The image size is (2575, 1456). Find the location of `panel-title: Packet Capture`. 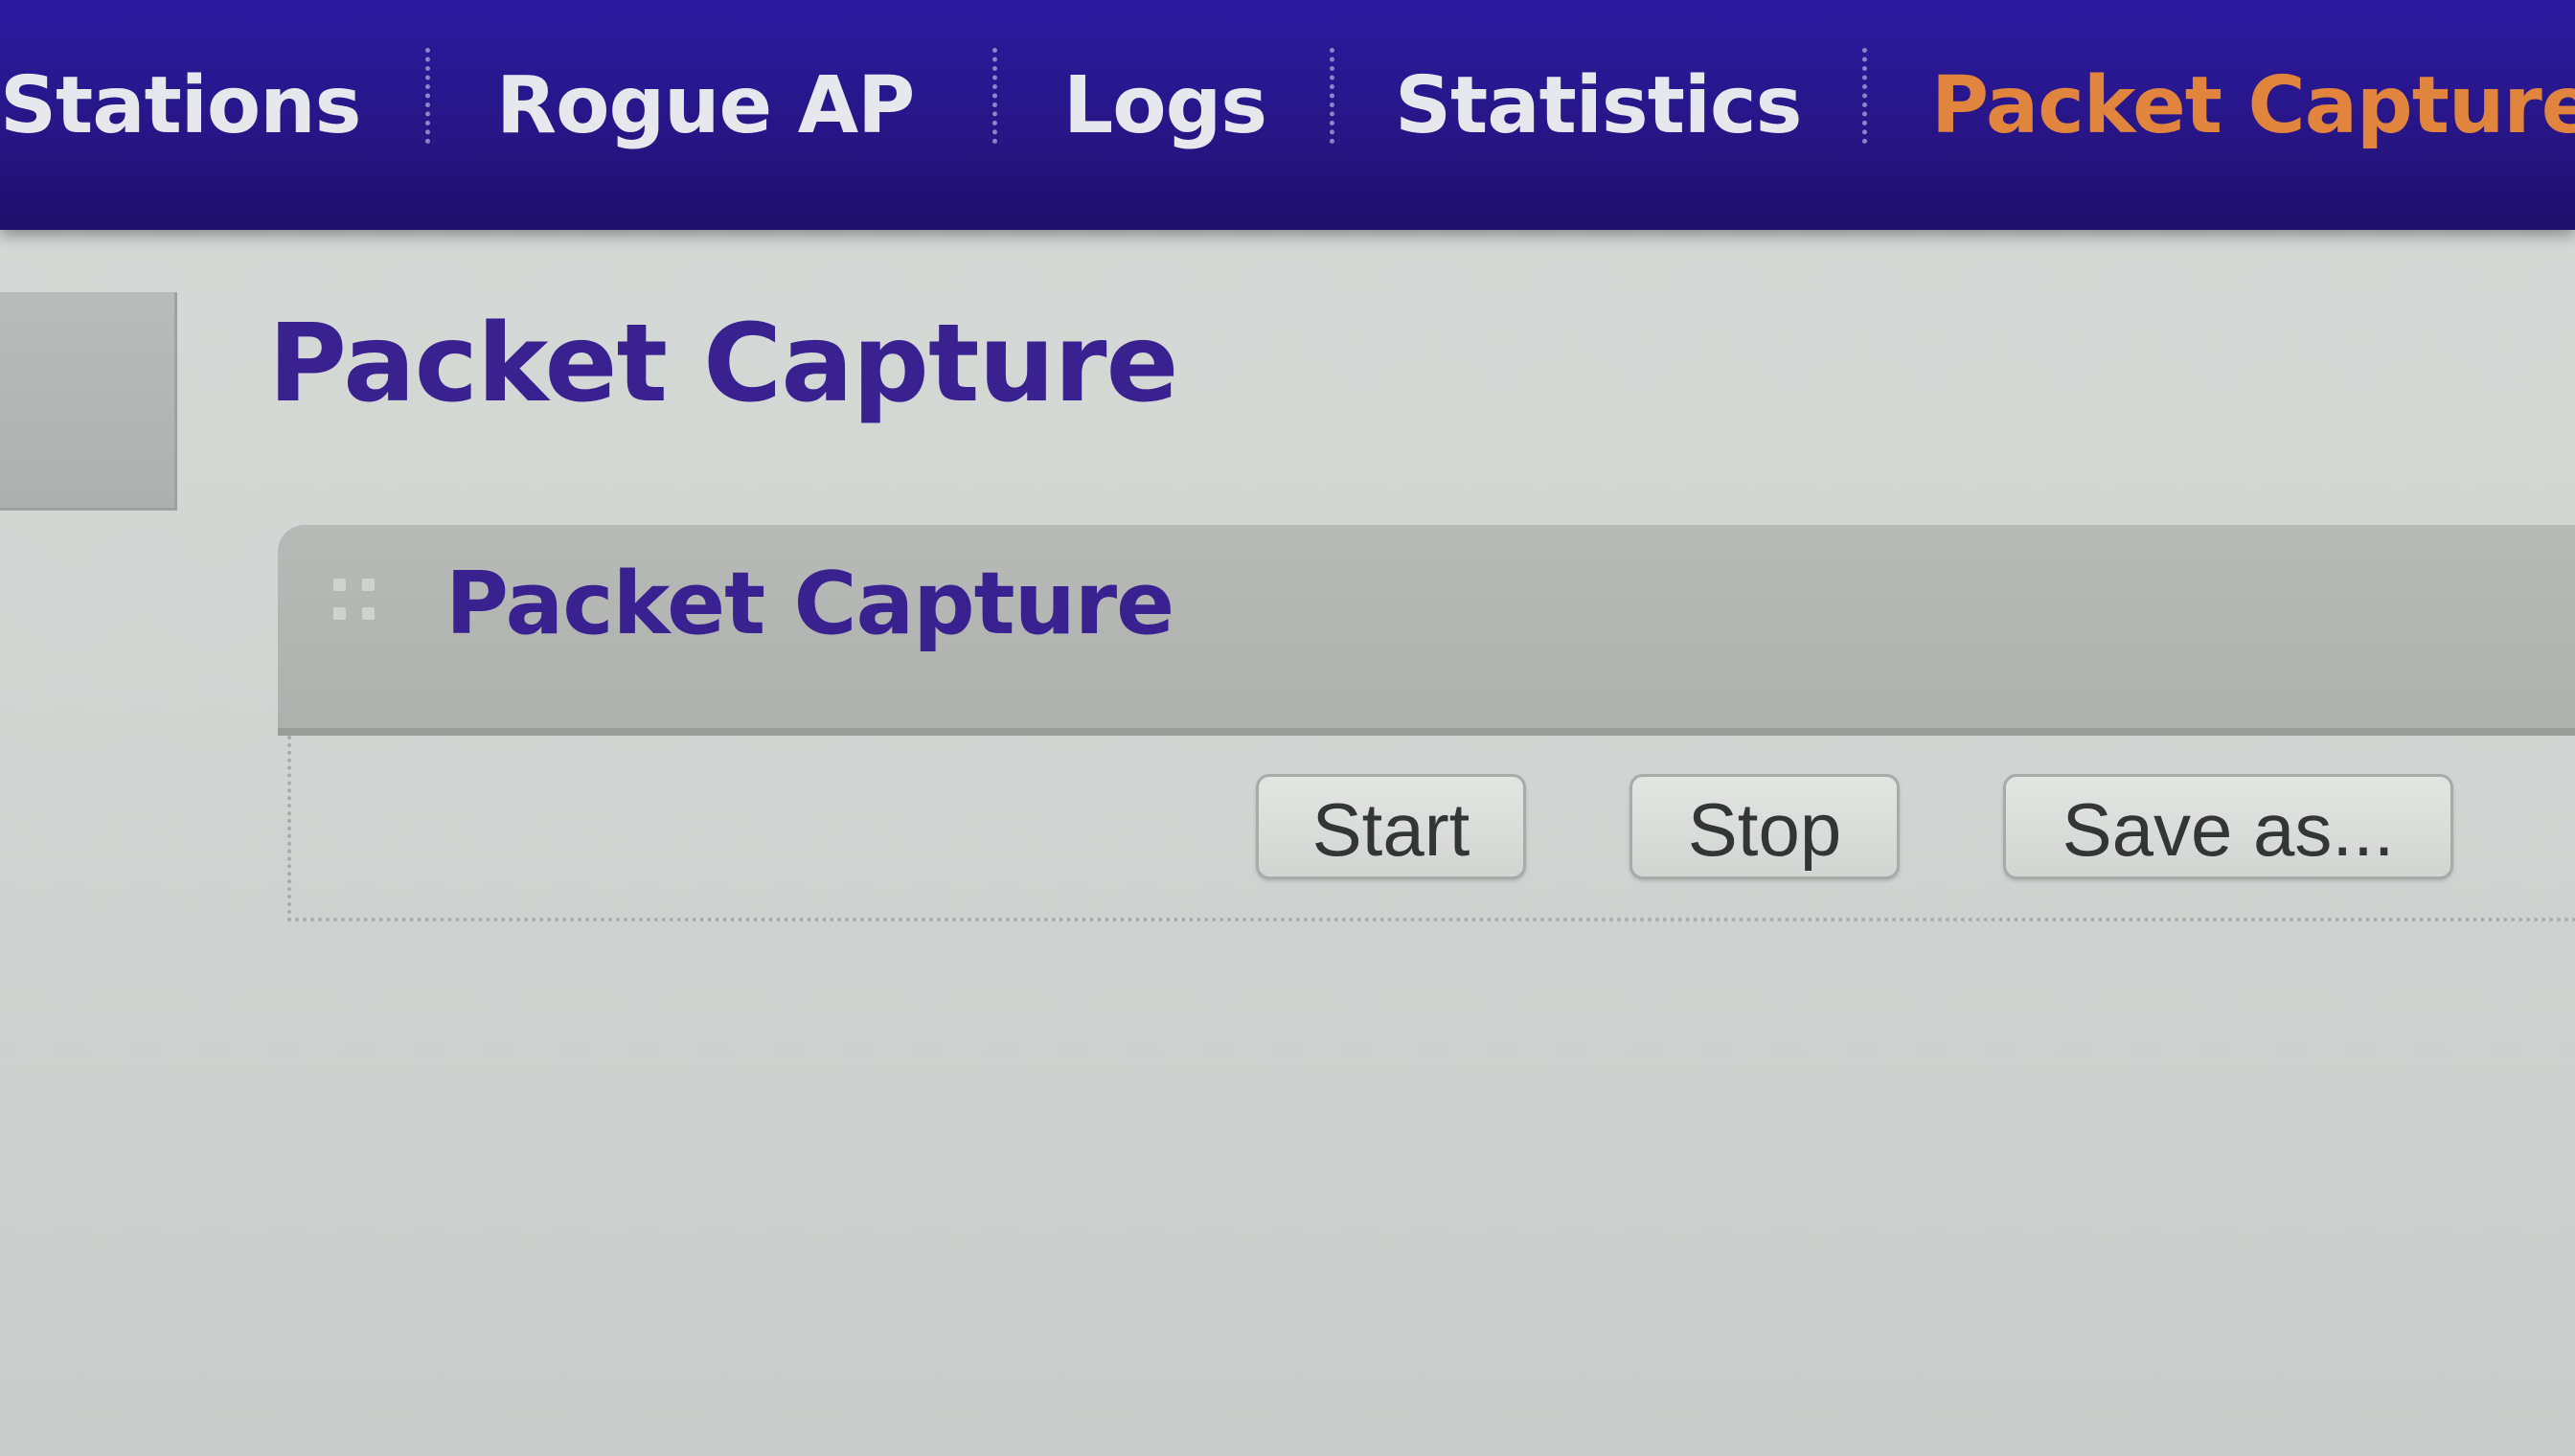

panel-title: Packet Capture is located at coordinates (809, 604).